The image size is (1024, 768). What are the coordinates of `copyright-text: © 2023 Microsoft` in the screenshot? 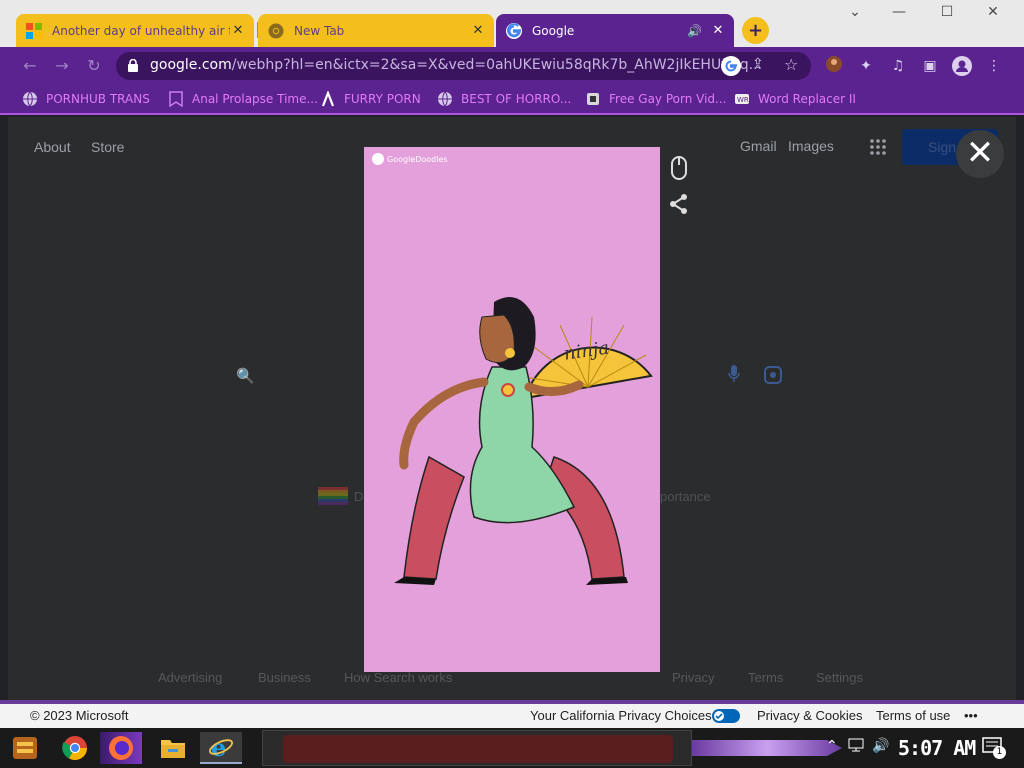 It's located at (79, 715).